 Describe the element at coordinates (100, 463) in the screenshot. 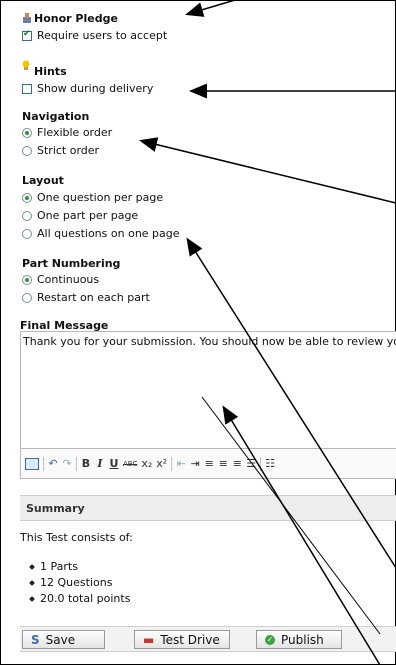

I see `italic-button: I` at that location.